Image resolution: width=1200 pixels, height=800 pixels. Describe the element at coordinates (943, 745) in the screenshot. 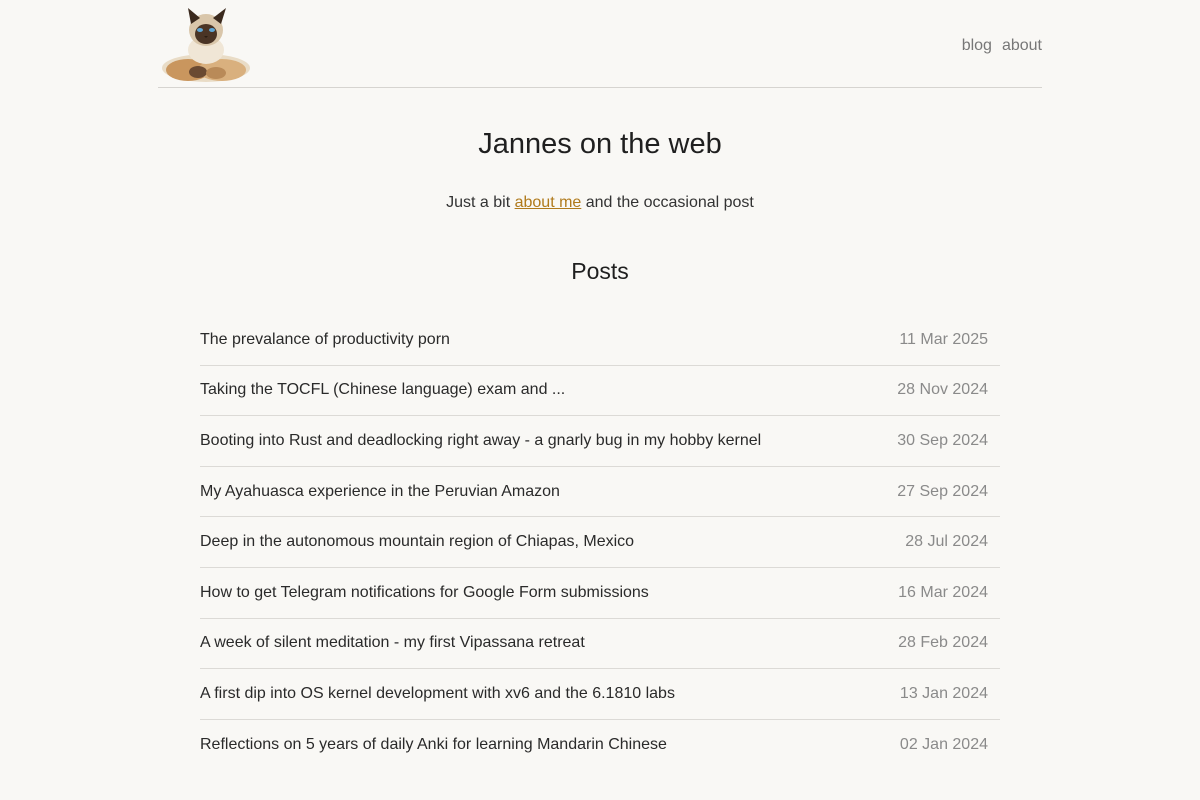

I see `post-date: 02 Jan 2024` at that location.